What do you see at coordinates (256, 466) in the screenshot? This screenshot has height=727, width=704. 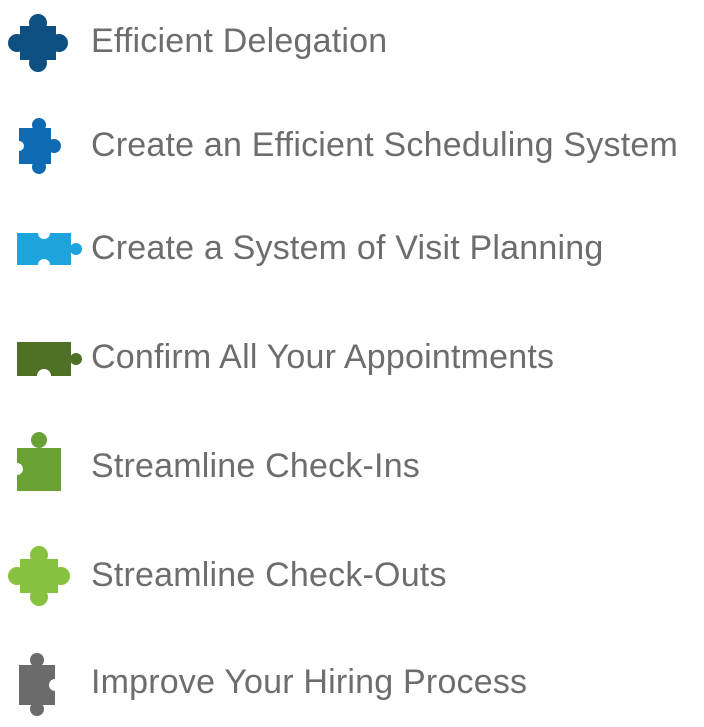 I see `list-item-label: Streamline Check-Ins` at bounding box center [256, 466].